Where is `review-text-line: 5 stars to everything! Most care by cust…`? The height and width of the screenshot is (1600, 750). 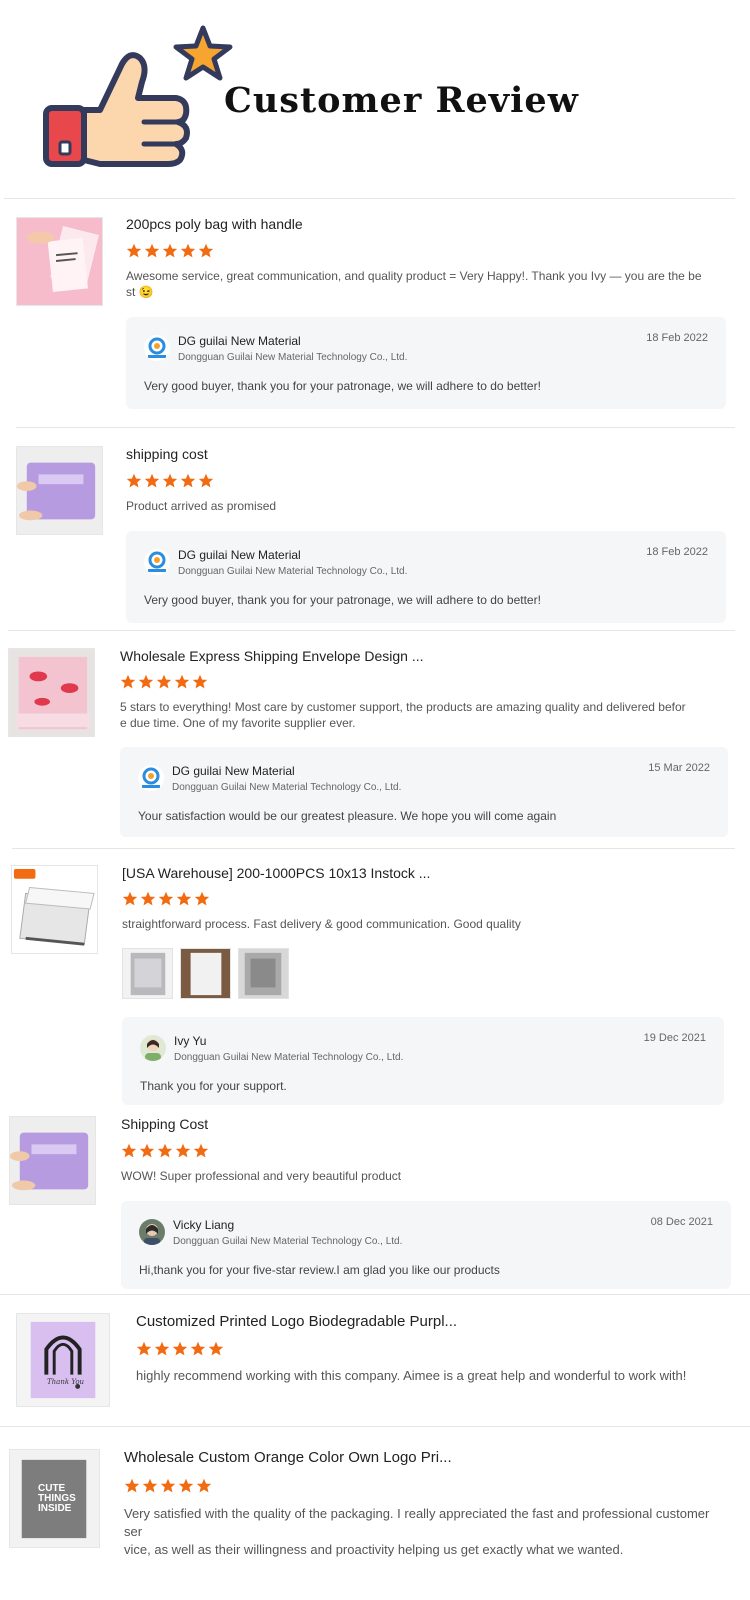
review-text-line: 5 stars to everything! Most care by cust… is located at coordinates (403, 707).